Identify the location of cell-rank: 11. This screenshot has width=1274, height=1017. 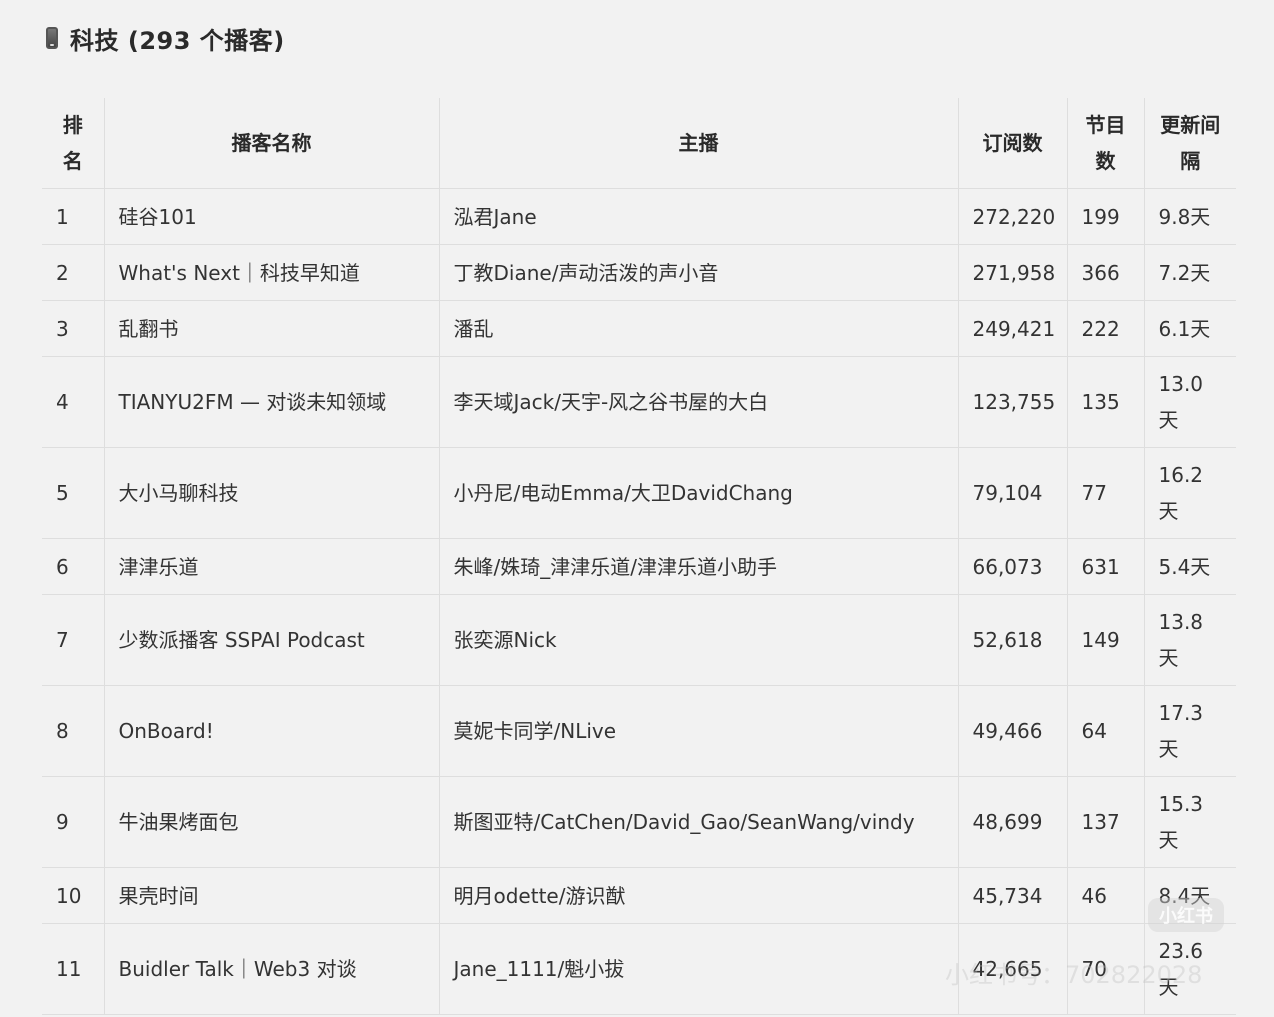
(73, 969).